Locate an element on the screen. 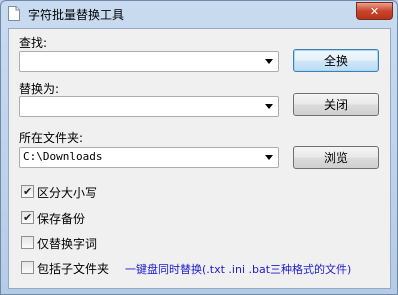 The width and height of the screenshot is (398, 295). window-title: 字符批量替换工具 is located at coordinates (76, 15).